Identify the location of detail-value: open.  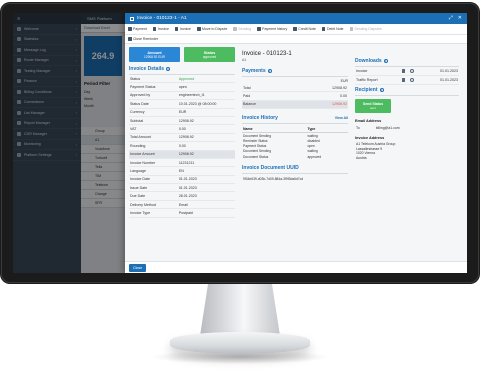
(182, 87).